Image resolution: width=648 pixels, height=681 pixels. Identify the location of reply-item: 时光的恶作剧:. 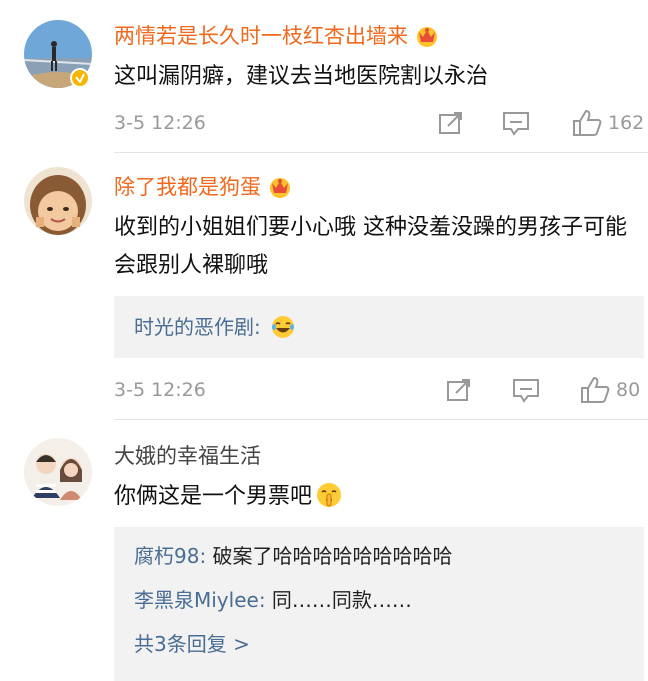
(214, 329).